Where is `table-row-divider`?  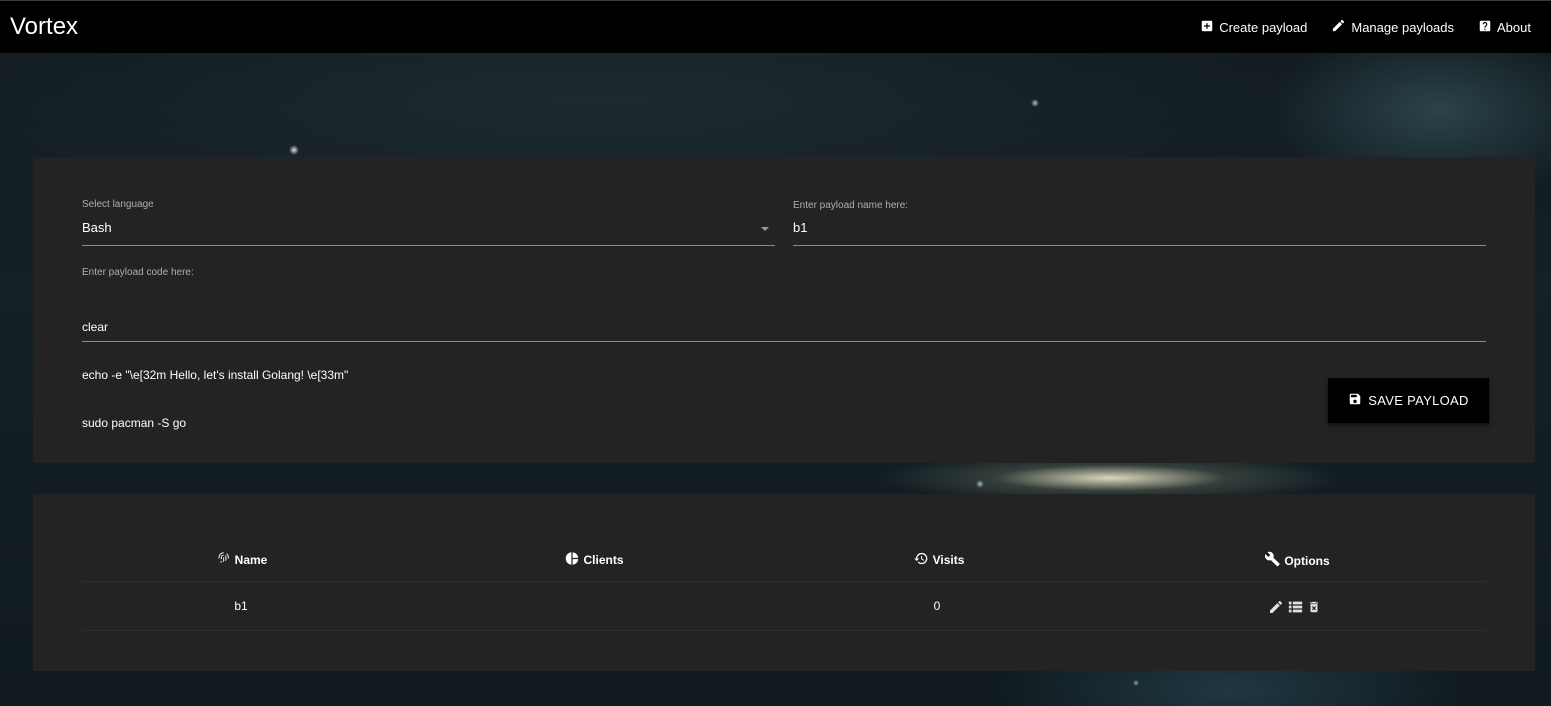 table-row-divider is located at coordinates (784, 630).